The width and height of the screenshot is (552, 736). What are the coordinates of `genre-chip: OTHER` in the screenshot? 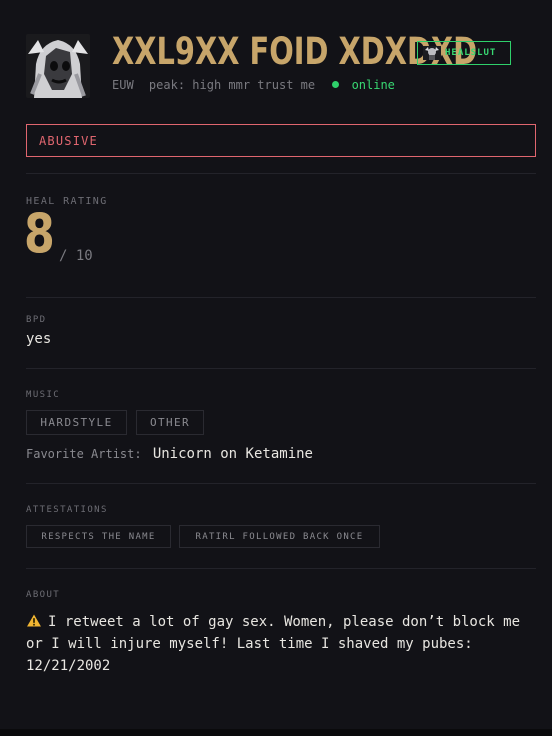 It's located at (170, 422).